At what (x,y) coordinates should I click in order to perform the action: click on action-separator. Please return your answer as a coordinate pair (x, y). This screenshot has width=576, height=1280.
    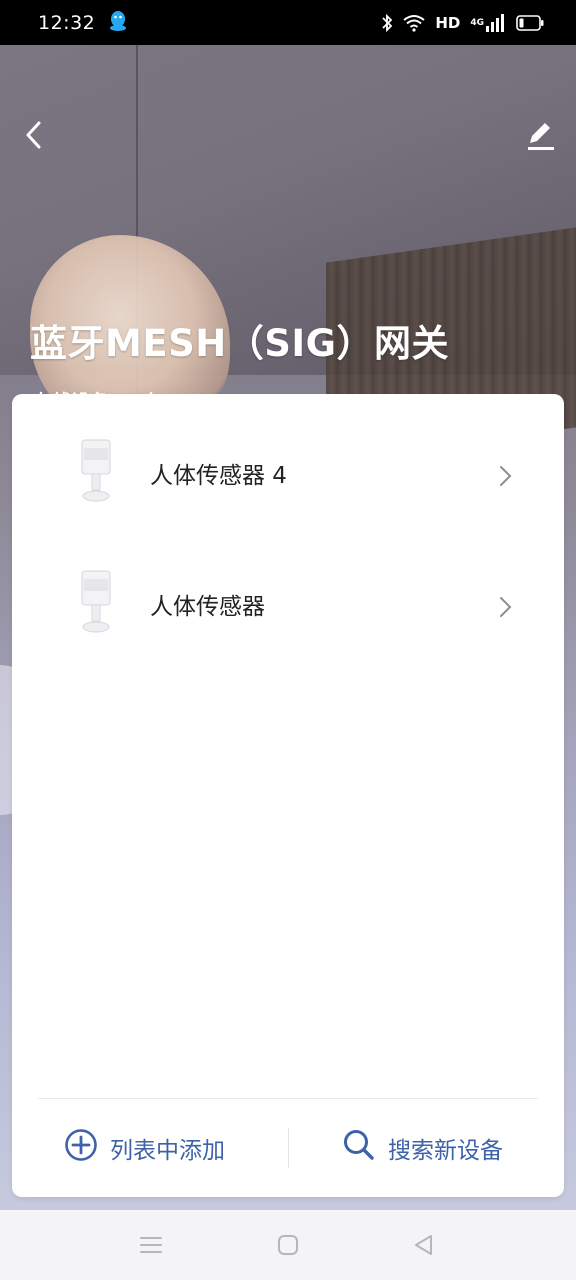
    Looking at the image, I should click on (288, 1148).